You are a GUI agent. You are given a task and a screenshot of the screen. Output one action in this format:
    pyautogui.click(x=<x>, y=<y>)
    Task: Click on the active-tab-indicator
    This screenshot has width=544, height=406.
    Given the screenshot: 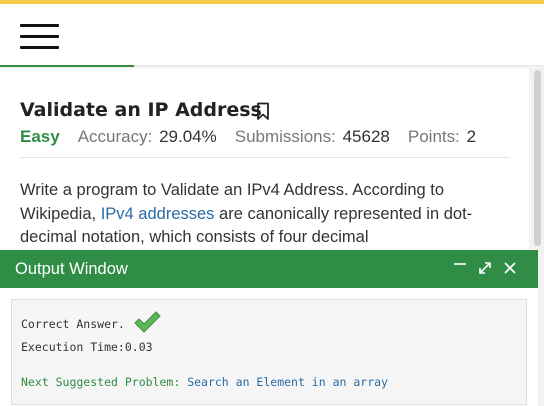 What is the action you would take?
    pyautogui.click(x=67, y=66)
    